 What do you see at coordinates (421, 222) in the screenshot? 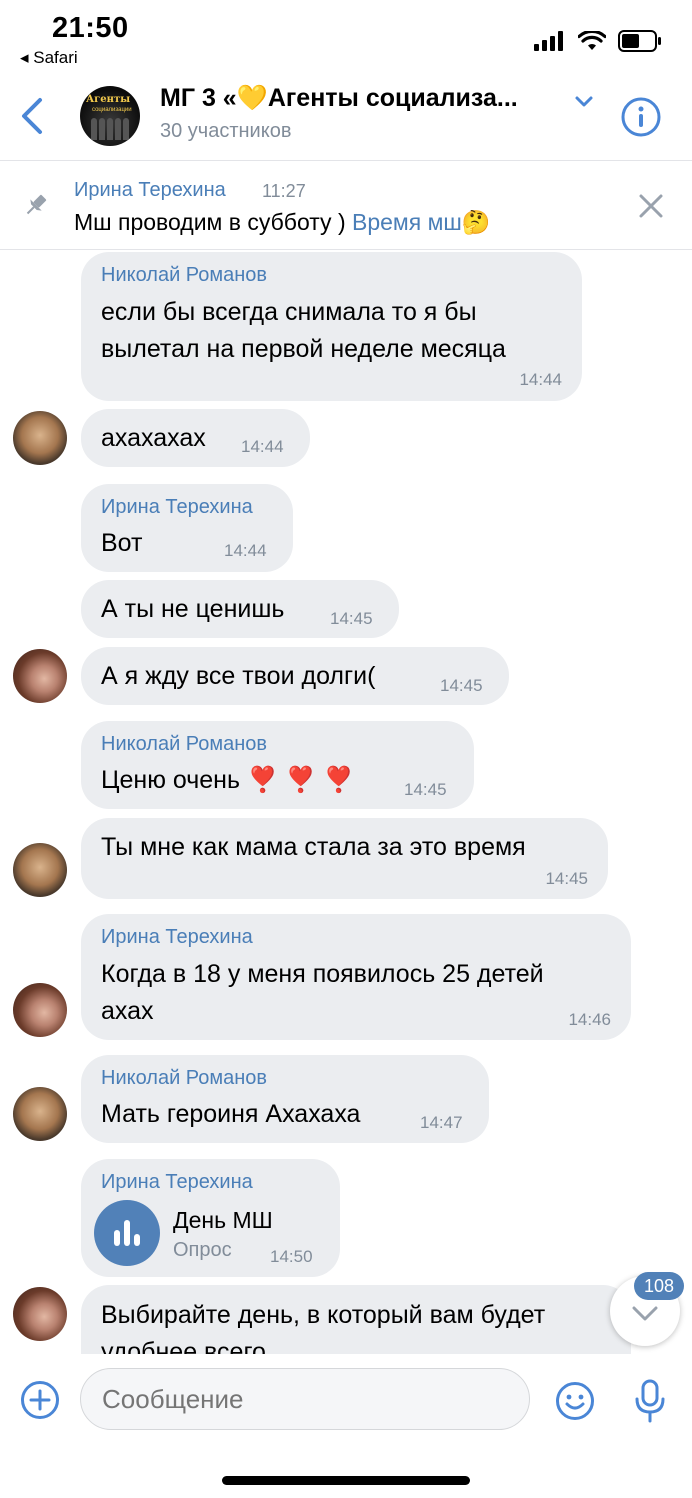
I see `pinned-link: Время мш🤔` at bounding box center [421, 222].